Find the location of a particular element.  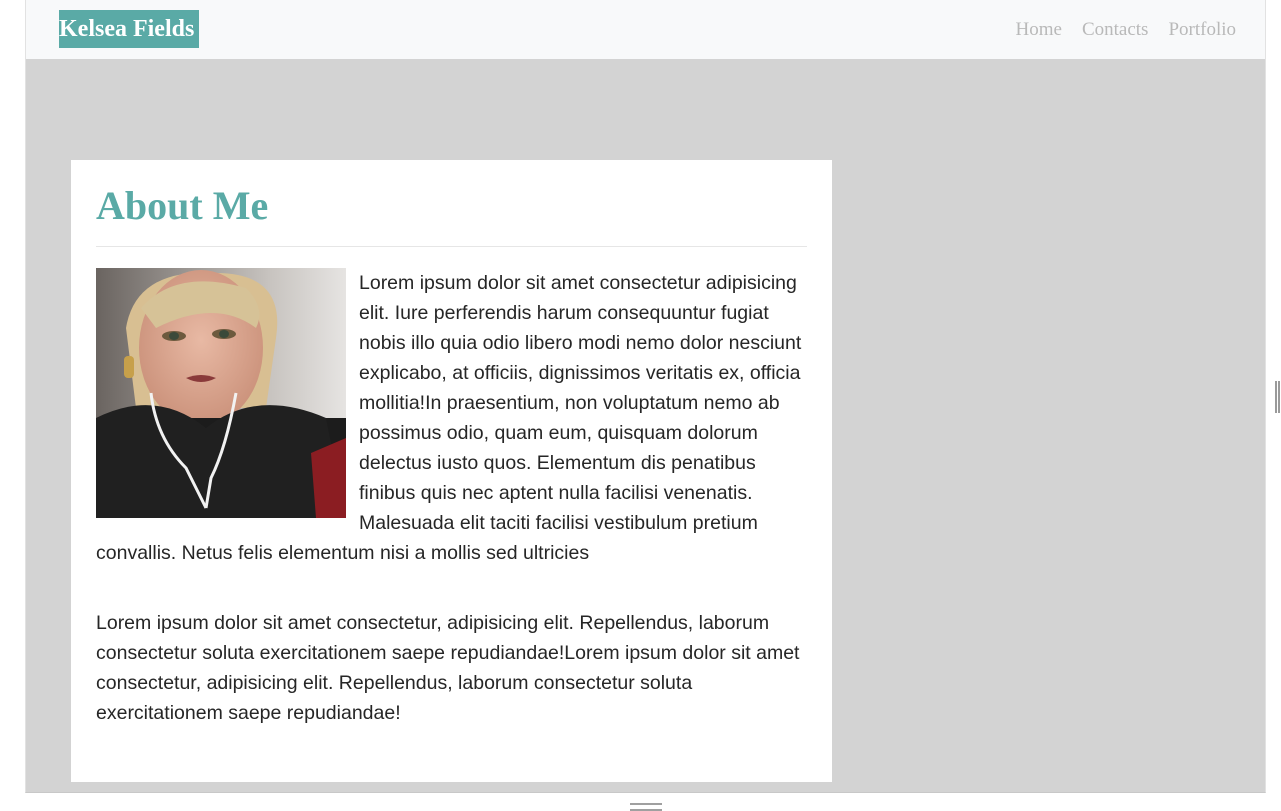

brand-logo: Kelsea Fields is located at coordinates (129, 29).